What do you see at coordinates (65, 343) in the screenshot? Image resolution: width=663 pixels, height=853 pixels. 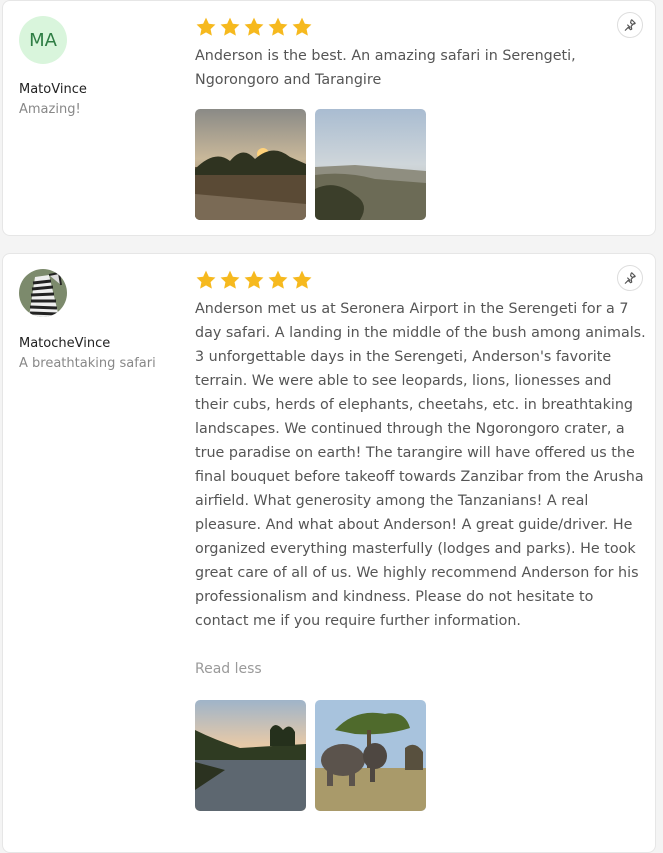 I see `reviewer-name: MatocheVince` at bounding box center [65, 343].